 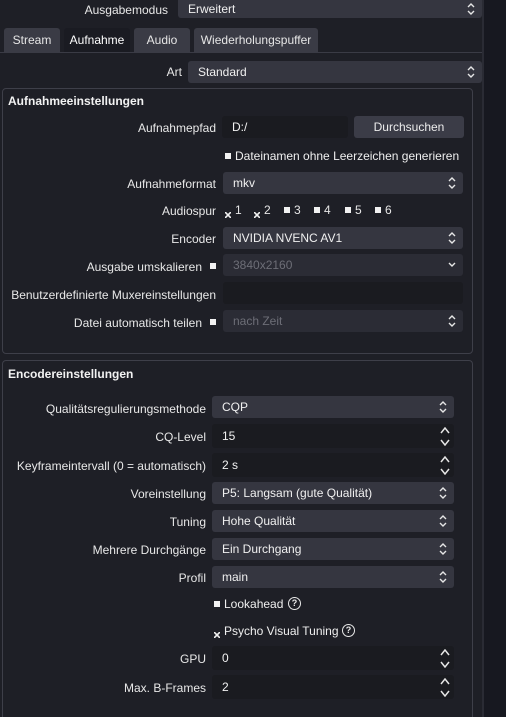 I want to click on multipass-value: Ein Durchgang, so click(x=262, y=549).